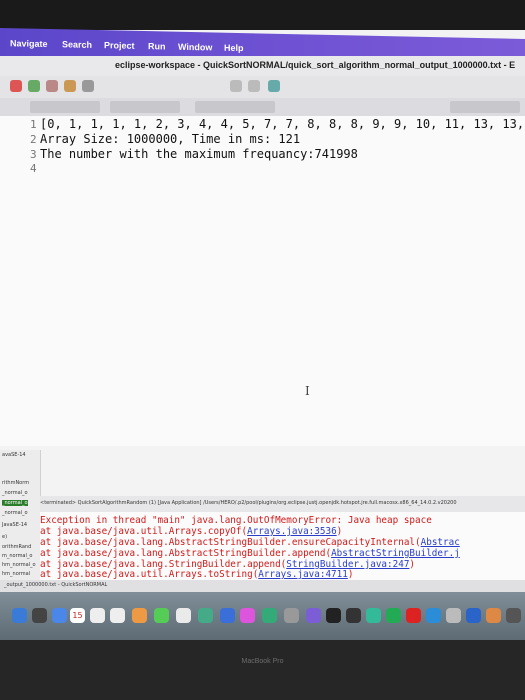 The width and height of the screenshot is (525, 700). What do you see at coordinates (313, 615) in the screenshot?
I see `discord-icon` at bounding box center [313, 615].